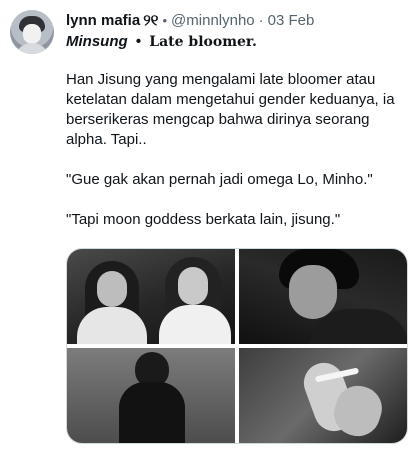  What do you see at coordinates (112, 289) in the screenshot?
I see `photo-face-left` at bounding box center [112, 289].